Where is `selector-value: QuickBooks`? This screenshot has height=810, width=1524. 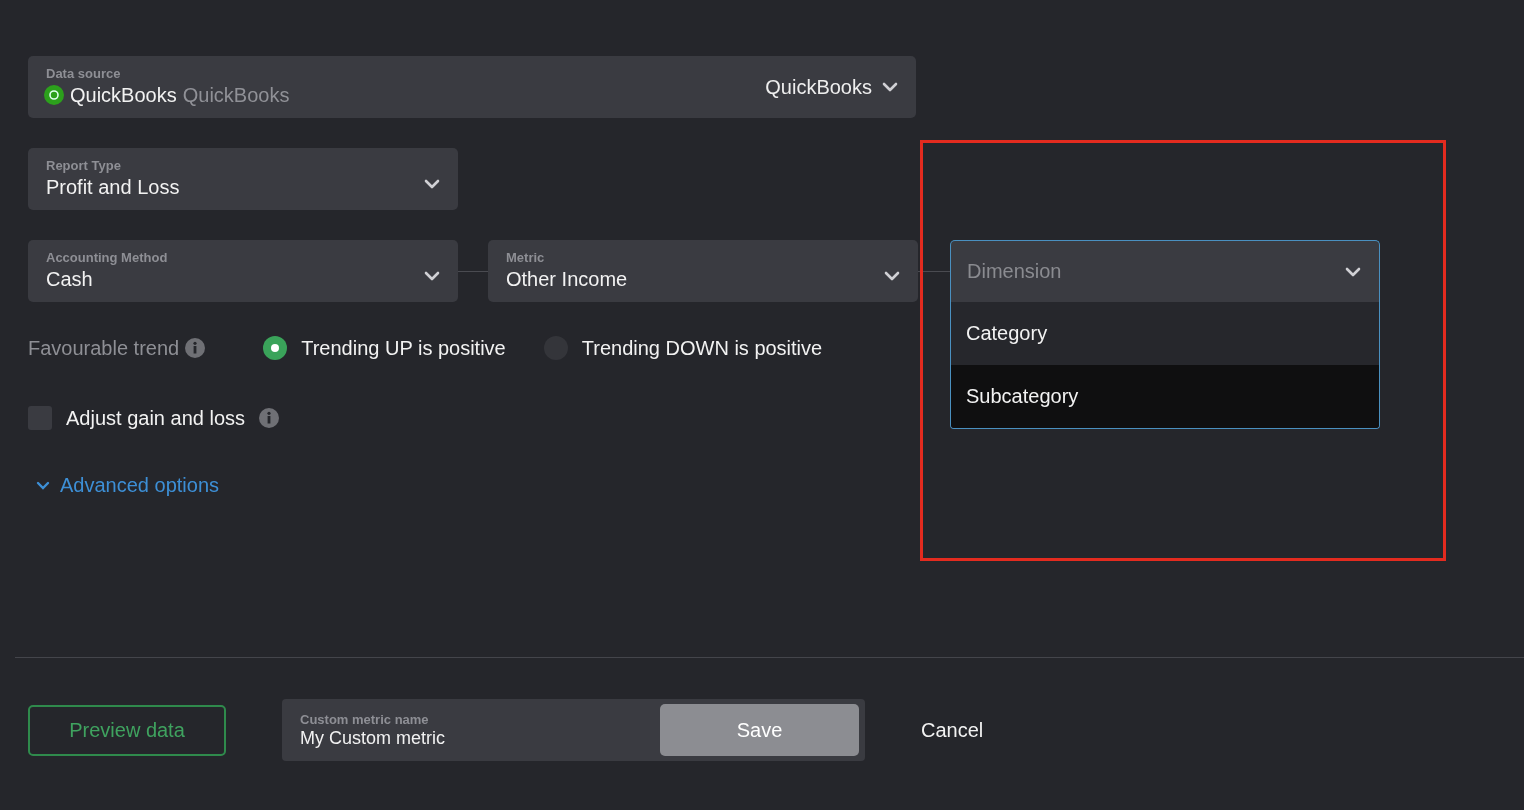 selector-value: QuickBooks is located at coordinates (818, 87).